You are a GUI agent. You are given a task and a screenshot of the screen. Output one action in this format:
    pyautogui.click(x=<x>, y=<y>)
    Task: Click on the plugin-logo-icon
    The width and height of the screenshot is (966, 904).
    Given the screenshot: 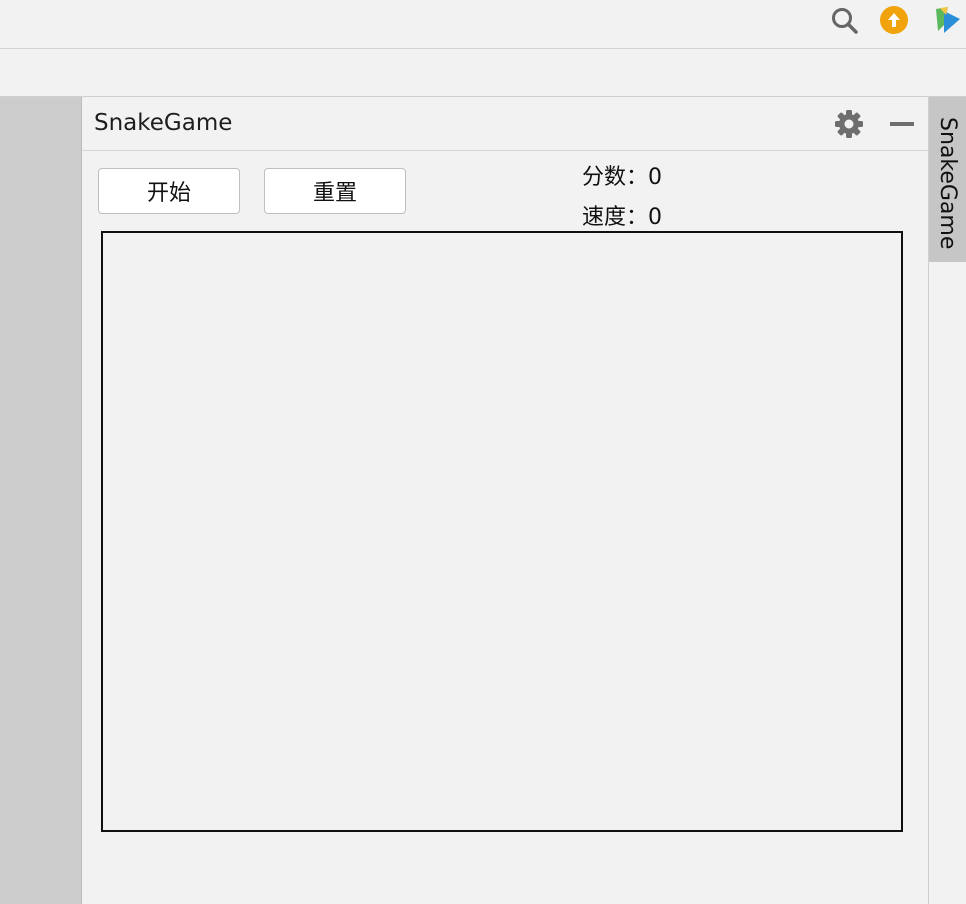 What is the action you would take?
    pyautogui.click(x=947, y=20)
    